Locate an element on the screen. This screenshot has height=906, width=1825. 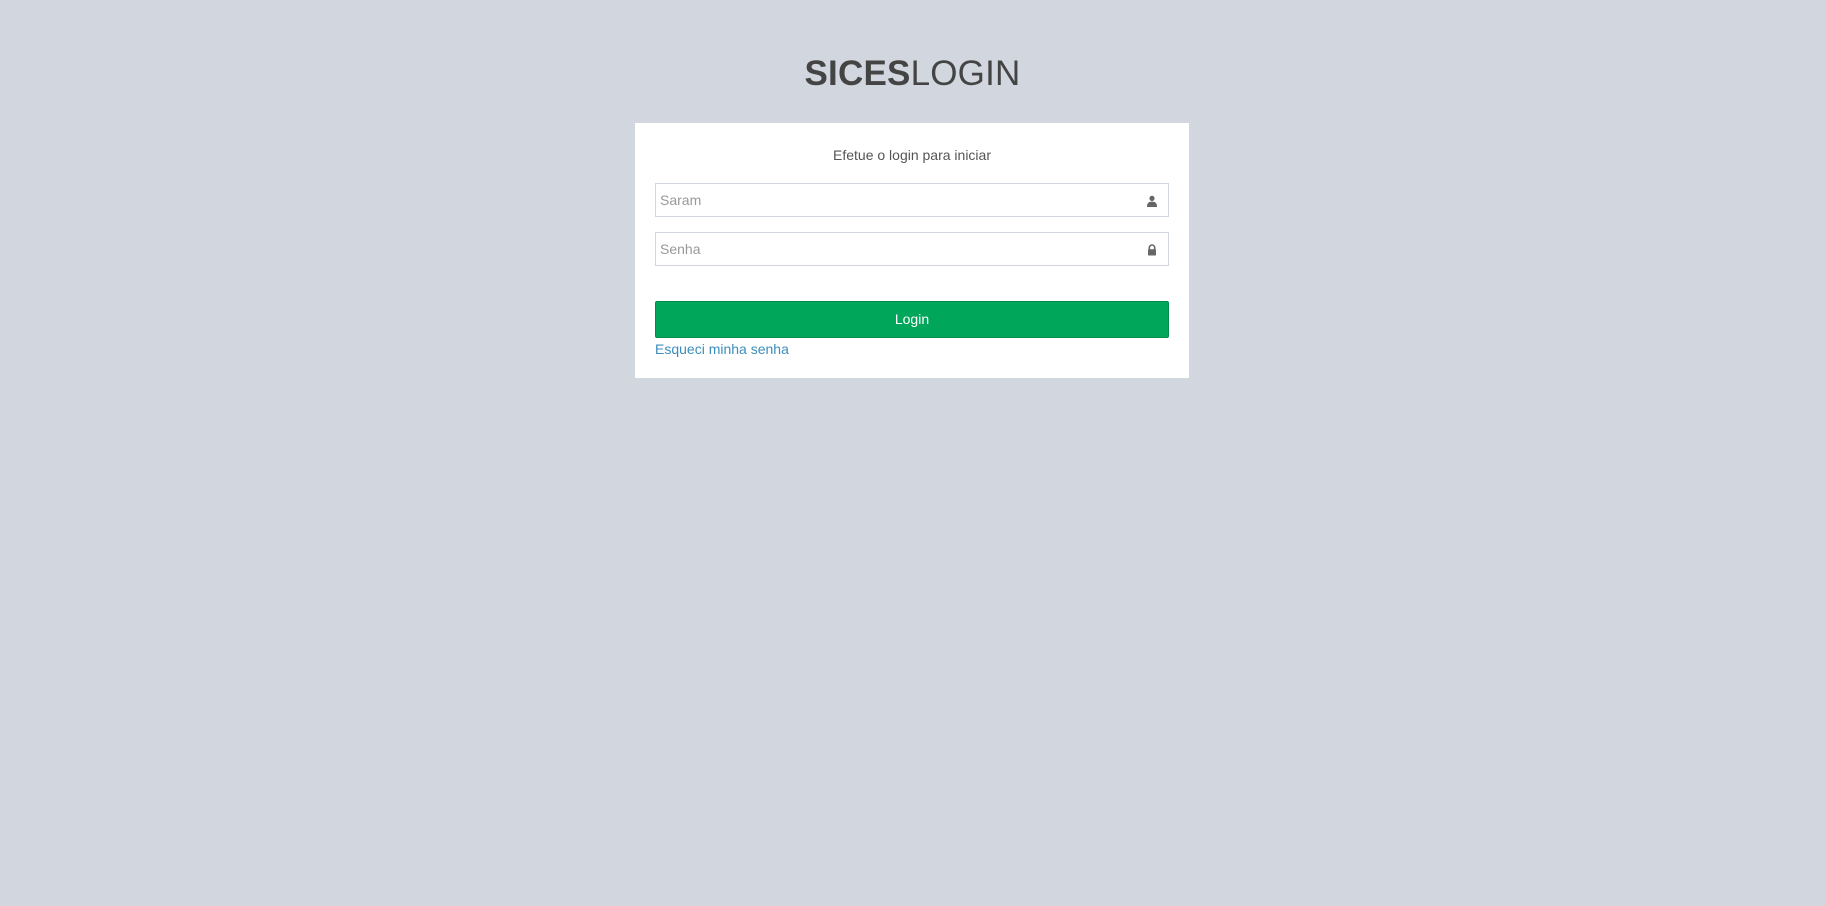
forgot-password-link: Esqueci minha senha is located at coordinates (722, 349).